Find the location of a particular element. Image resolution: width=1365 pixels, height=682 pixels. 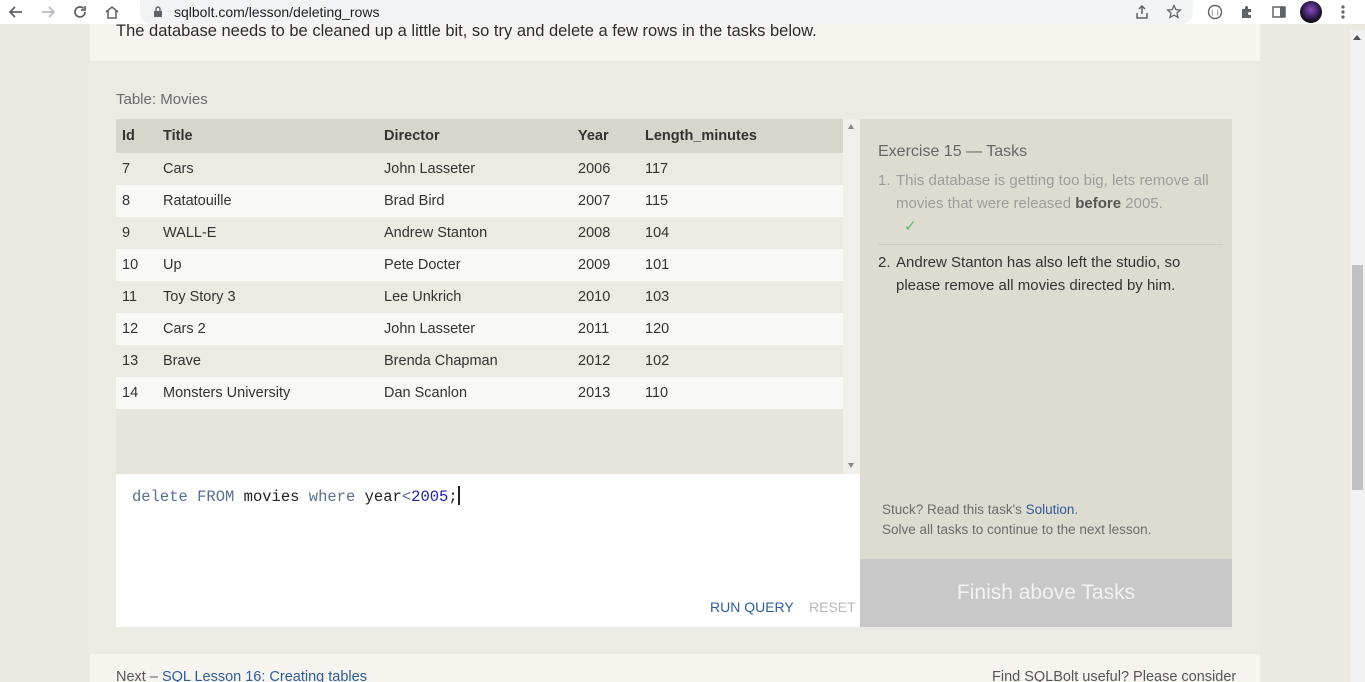

table-row: 8 Ratatouille Brad Bird 2007 115 is located at coordinates (479, 201).